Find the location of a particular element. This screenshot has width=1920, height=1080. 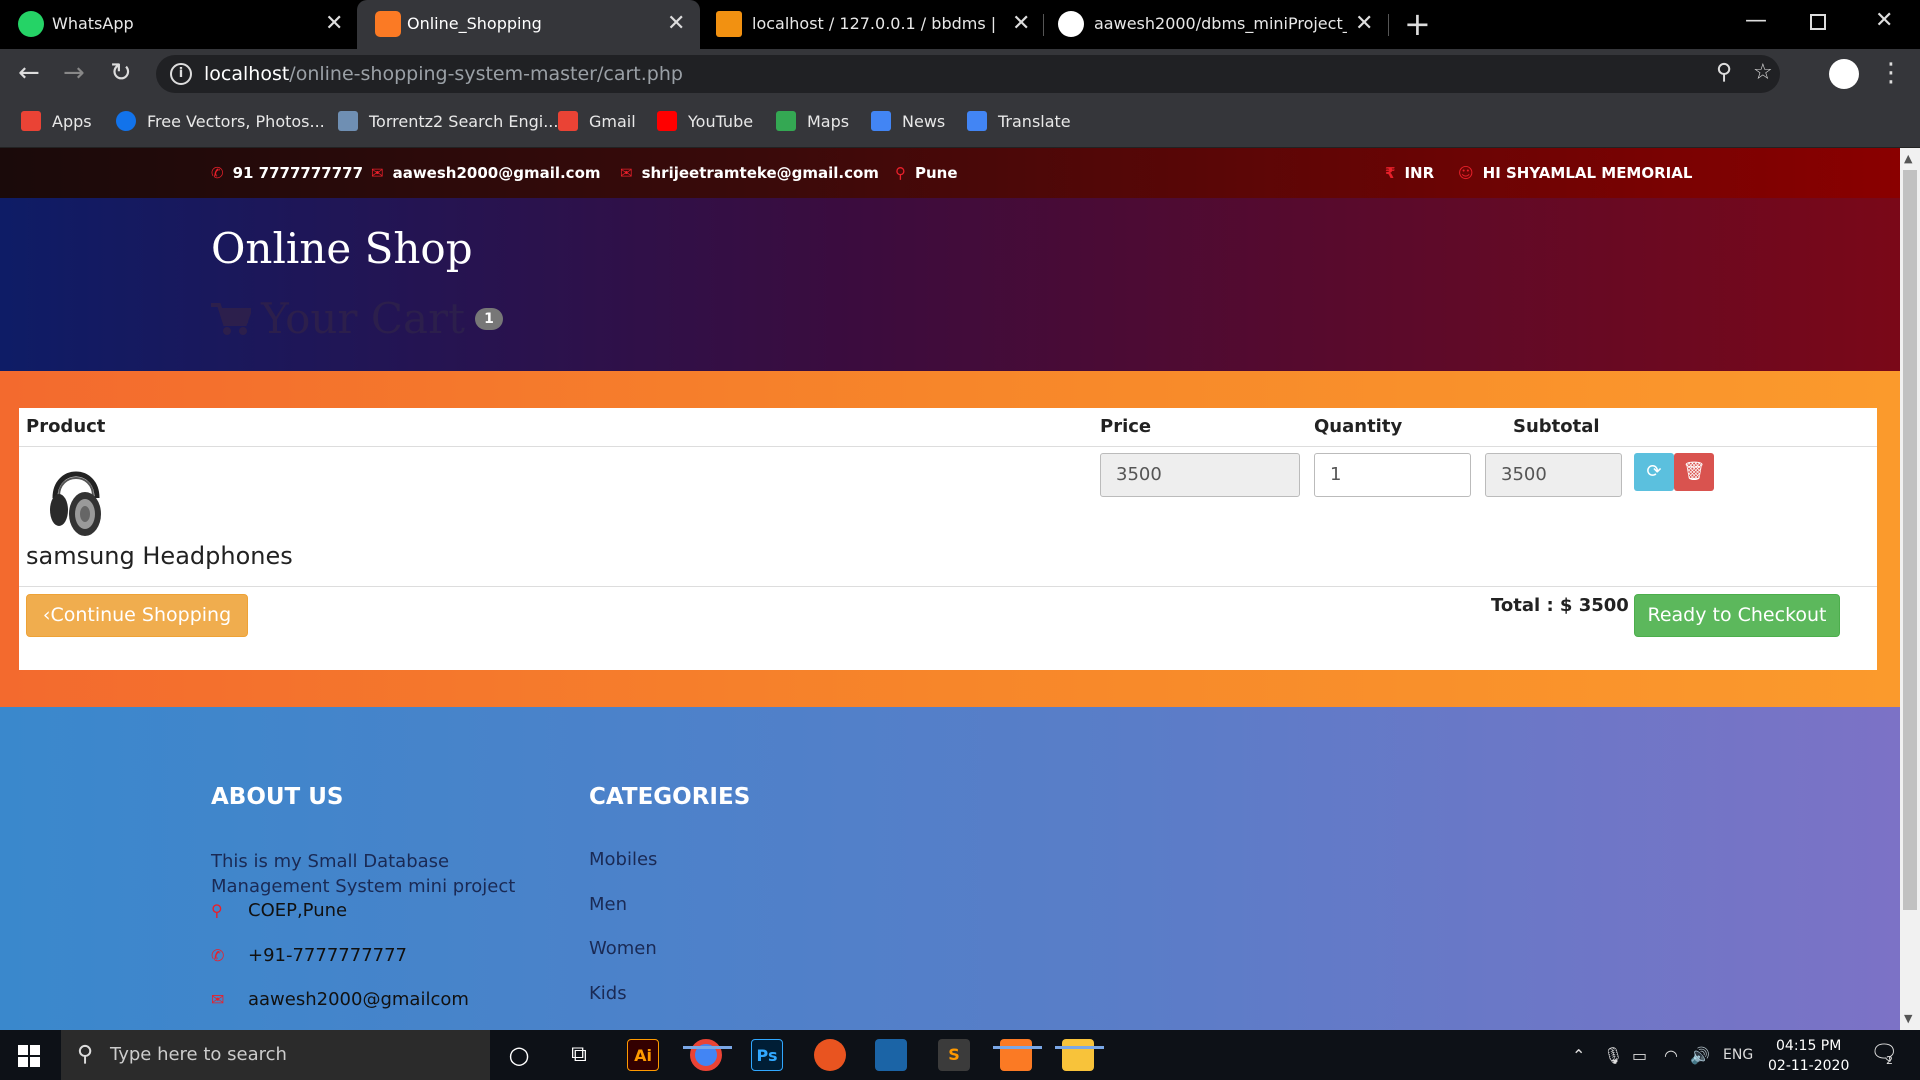

shopping-cart-icon is located at coordinates (231, 318).